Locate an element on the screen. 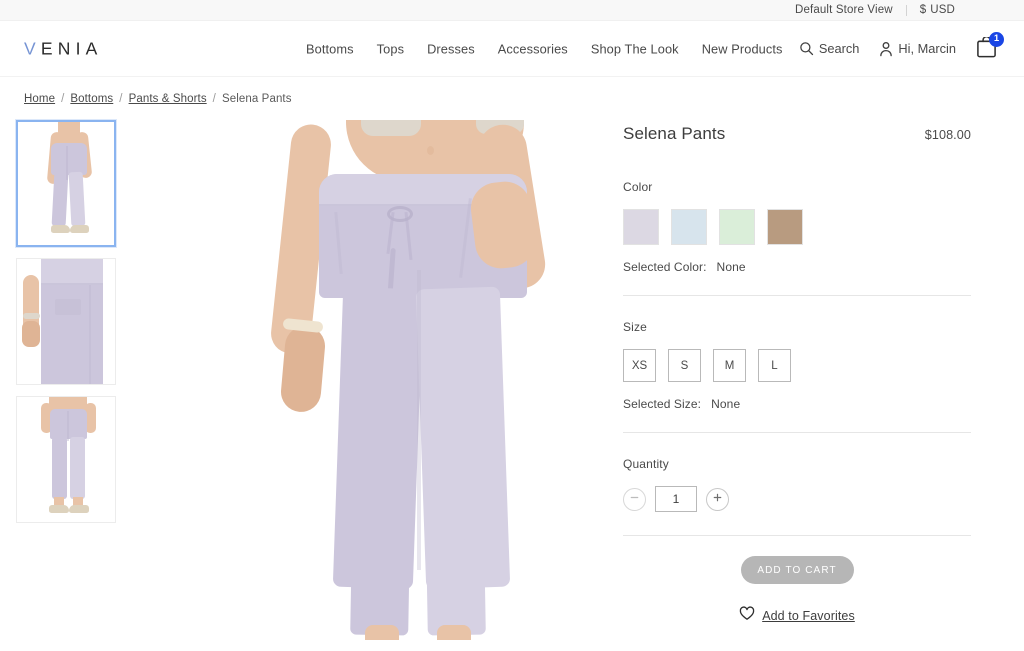 The height and width of the screenshot is (651, 1024). add-to-favorites-button: Add to Favorites is located at coordinates (797, 616).